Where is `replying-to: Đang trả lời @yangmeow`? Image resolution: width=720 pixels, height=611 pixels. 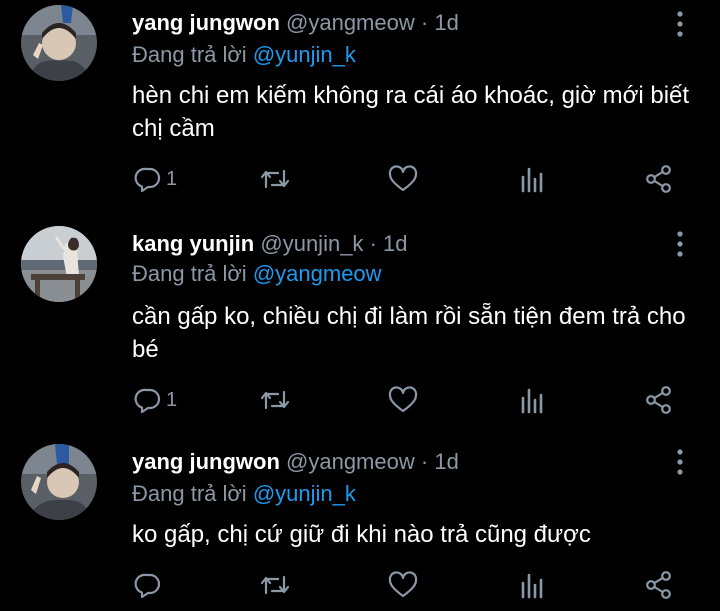
replying-to: Đang trả lời @yangmeow is located at coordinates (257, 274).